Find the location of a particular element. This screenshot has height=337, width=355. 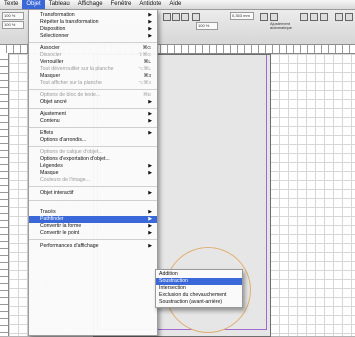

menu-item-dissocier: Dissocier ⇧⌘G is located at coordinates (95, 55).